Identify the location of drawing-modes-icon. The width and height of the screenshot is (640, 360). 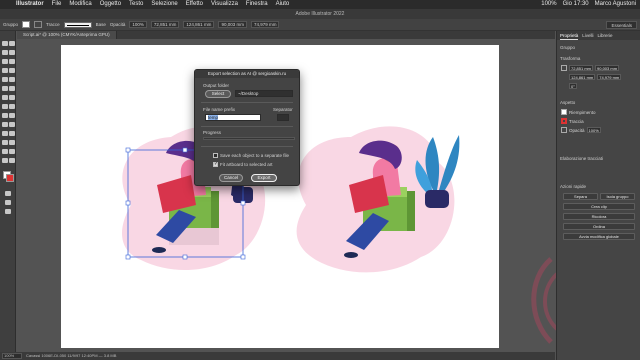
(8, 193).